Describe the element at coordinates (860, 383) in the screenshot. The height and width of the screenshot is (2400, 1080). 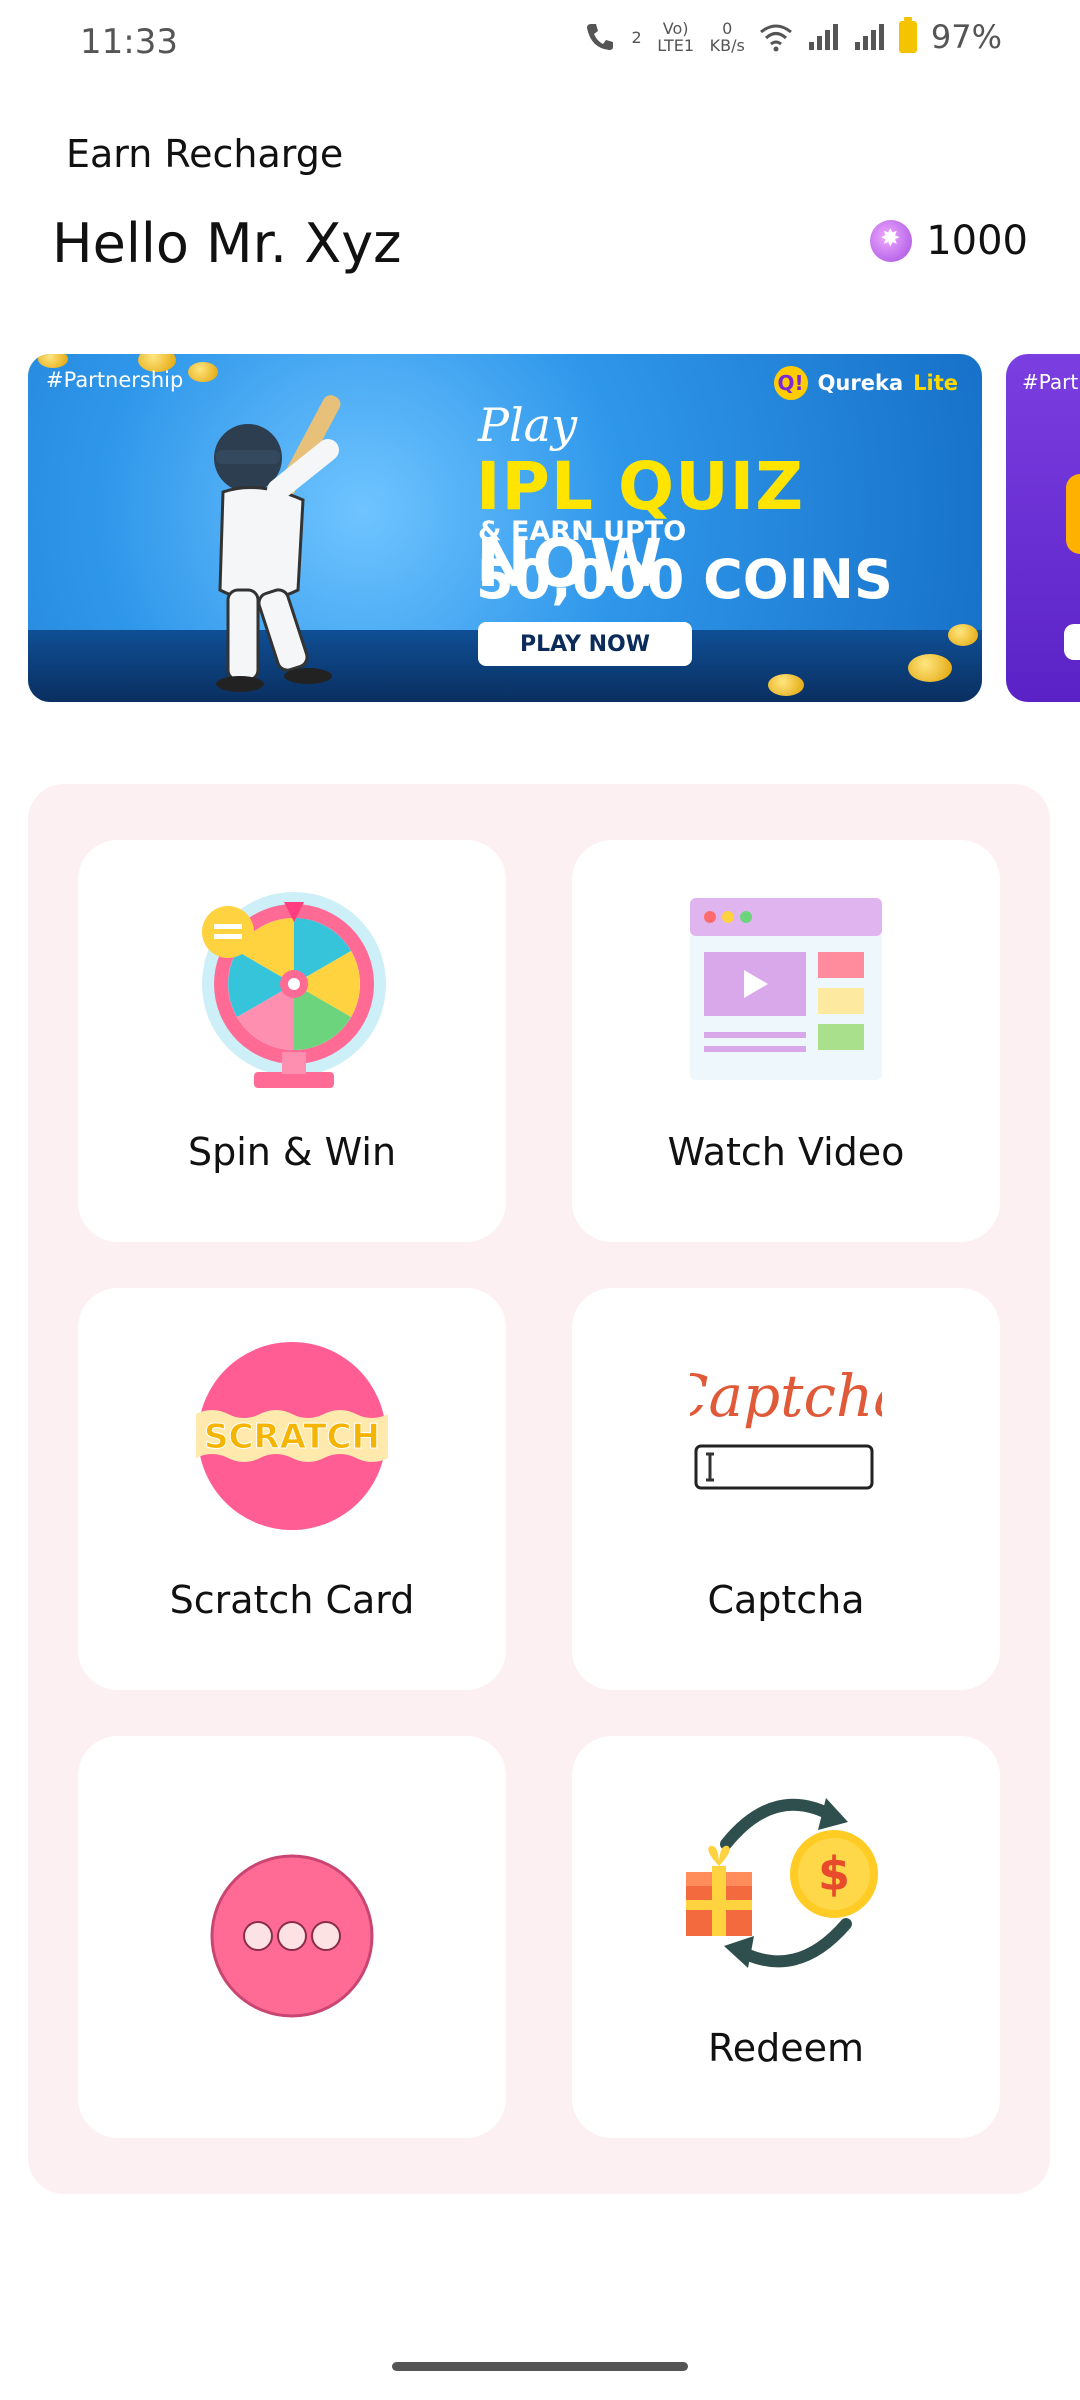
I see `brand-name: Qureka` at that location.